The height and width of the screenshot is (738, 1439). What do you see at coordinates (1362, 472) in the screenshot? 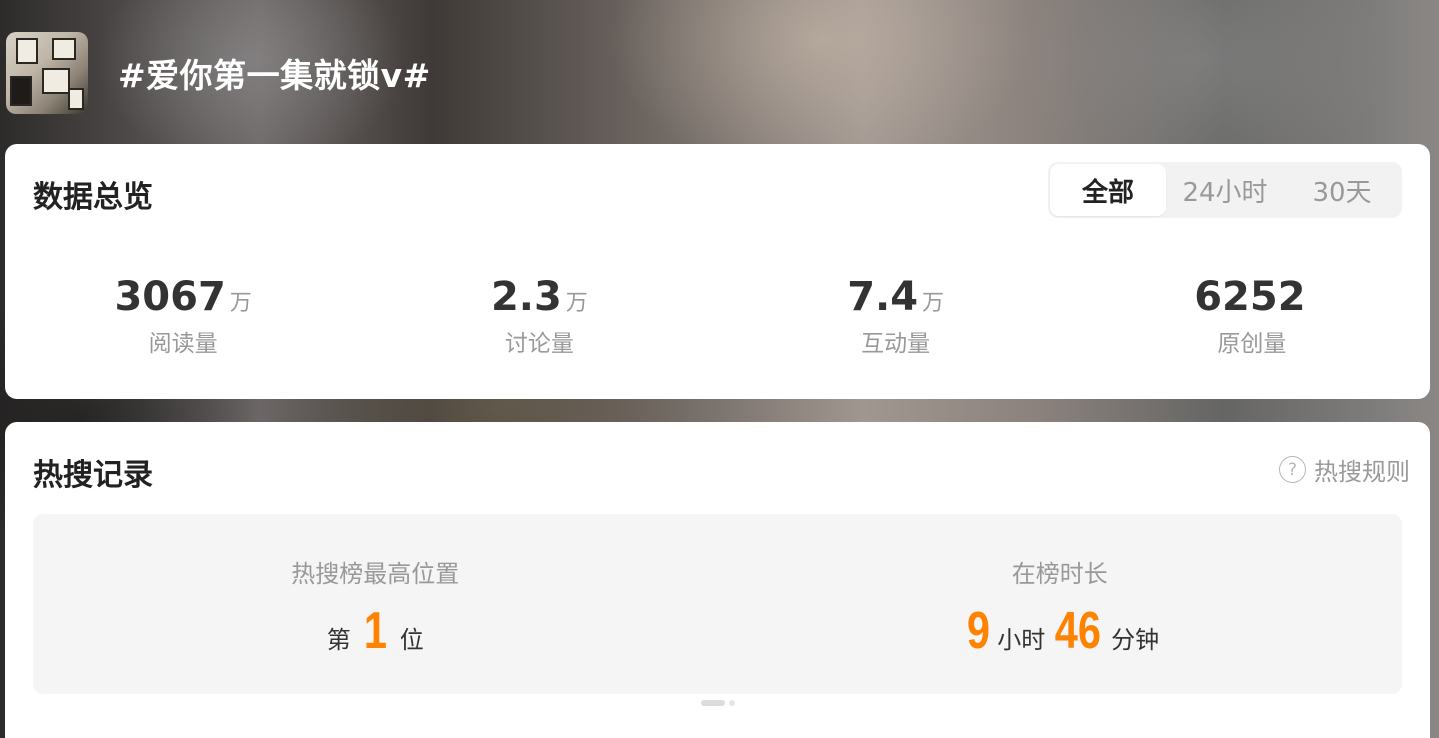
I see `rules-label: 热搜规则` at bounding box center [1362, 472].